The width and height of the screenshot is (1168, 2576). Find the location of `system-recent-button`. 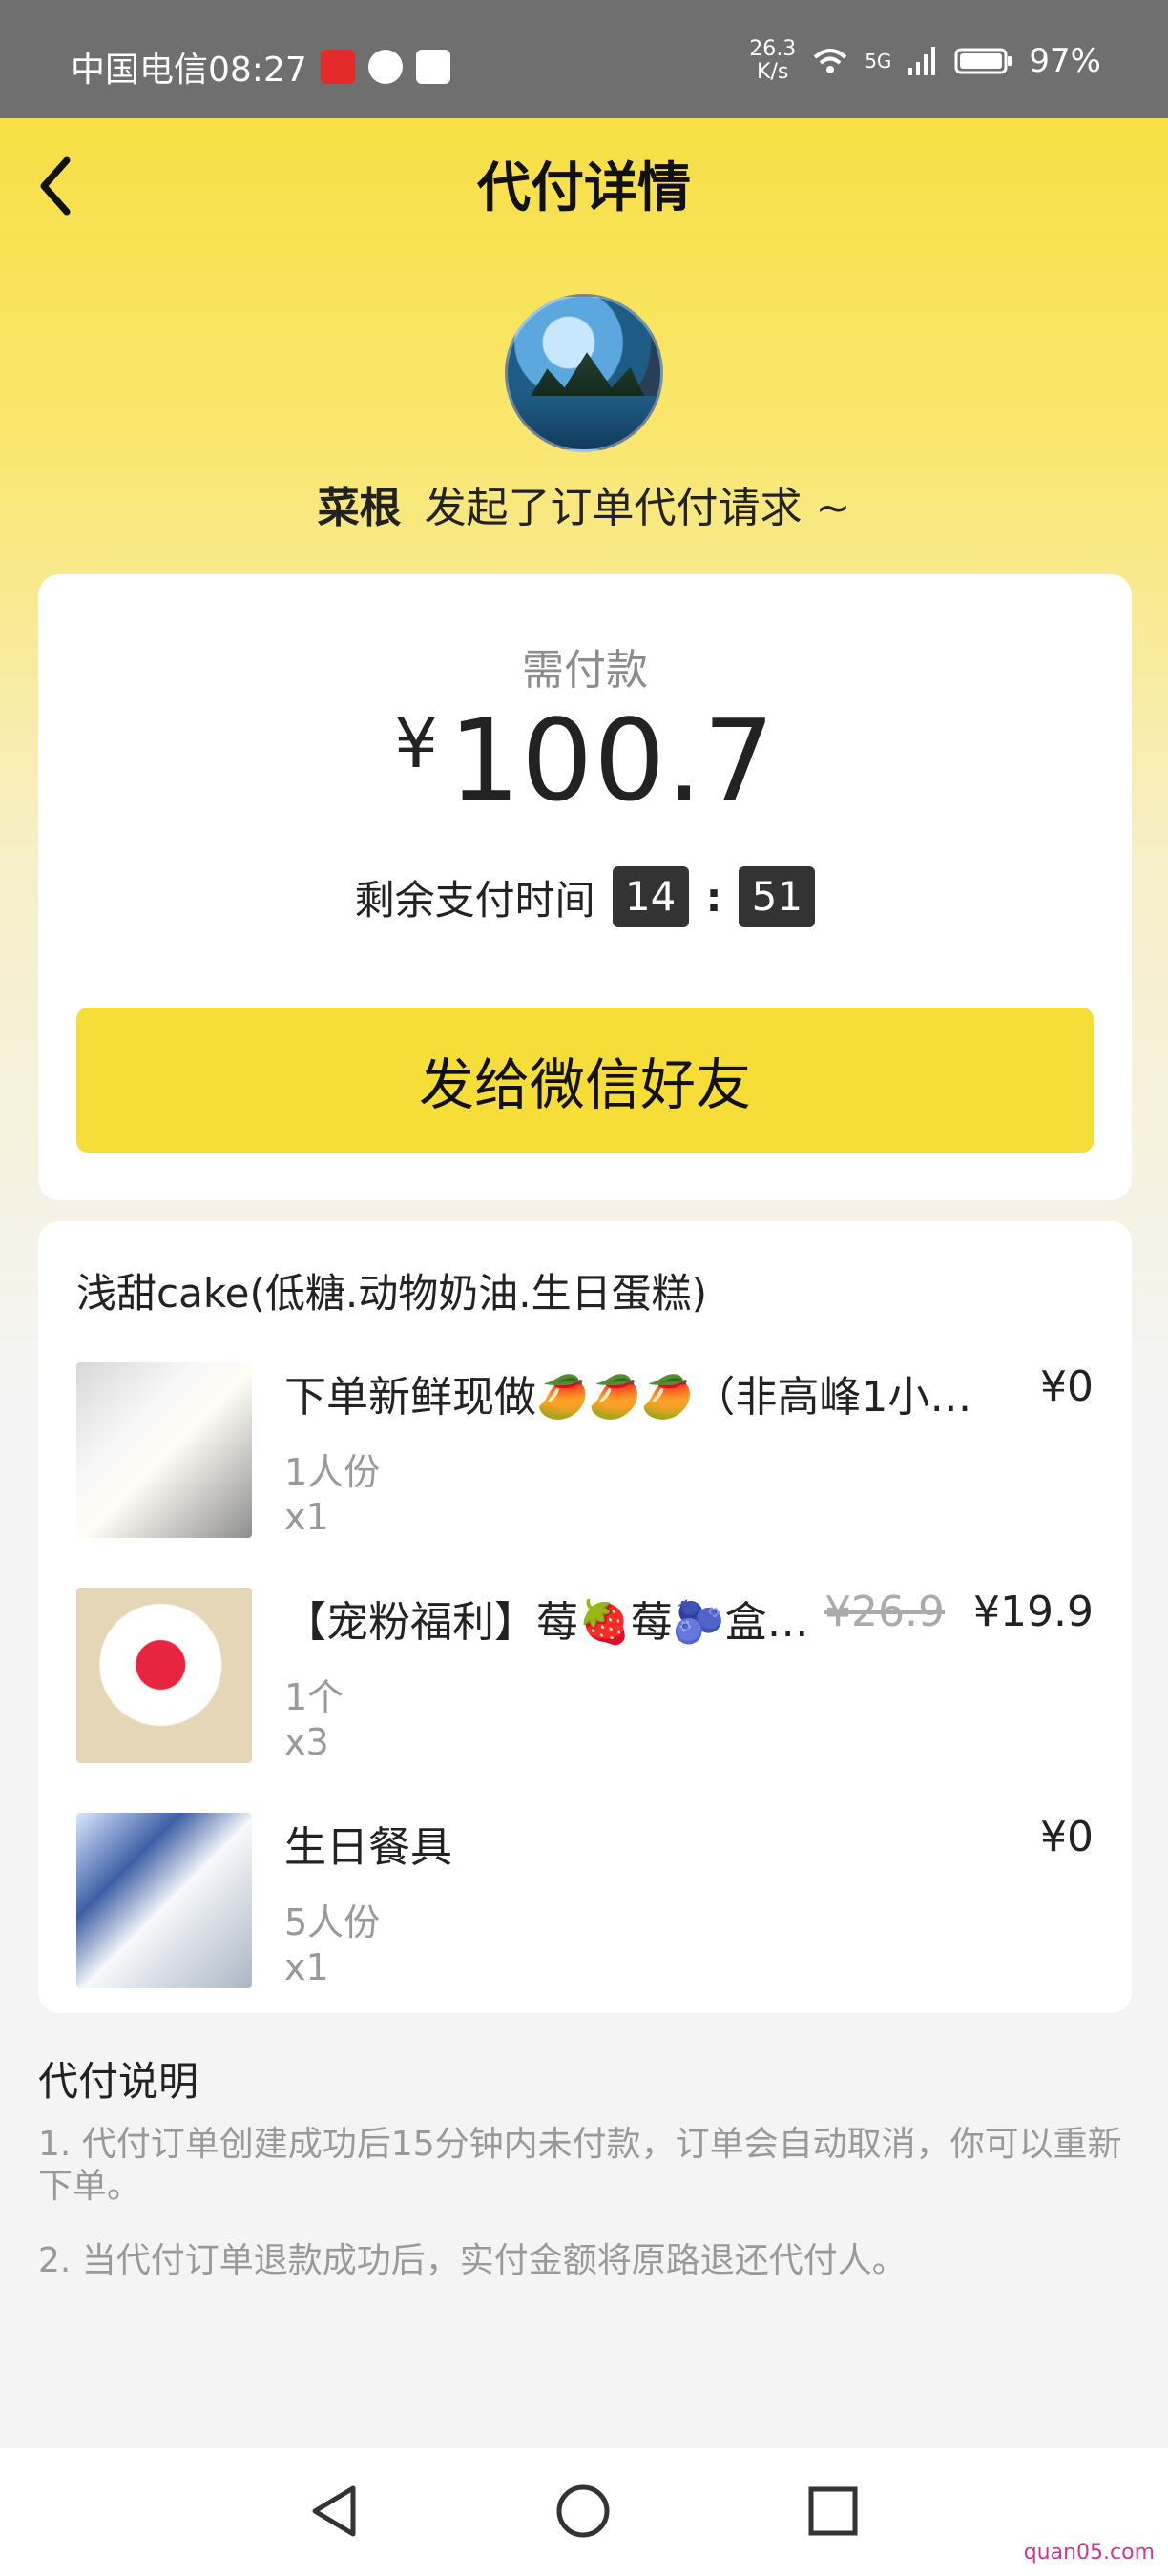

system-recent-button is located at coordinates (833, 2512).